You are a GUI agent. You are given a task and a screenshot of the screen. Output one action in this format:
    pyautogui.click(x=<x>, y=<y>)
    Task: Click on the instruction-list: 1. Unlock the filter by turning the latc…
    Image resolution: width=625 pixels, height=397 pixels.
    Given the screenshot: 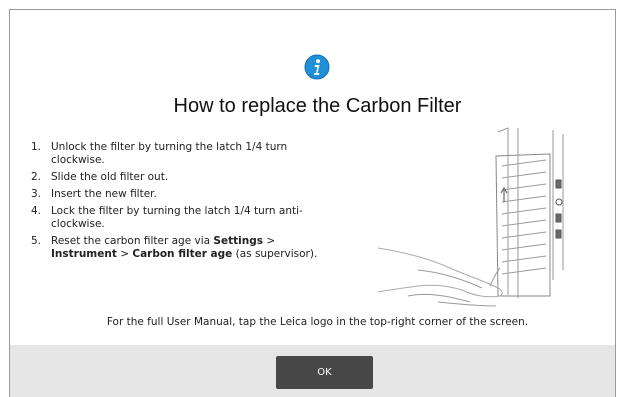 What is the action you would take?
    pyautogui.click(x=181, y=203)
    